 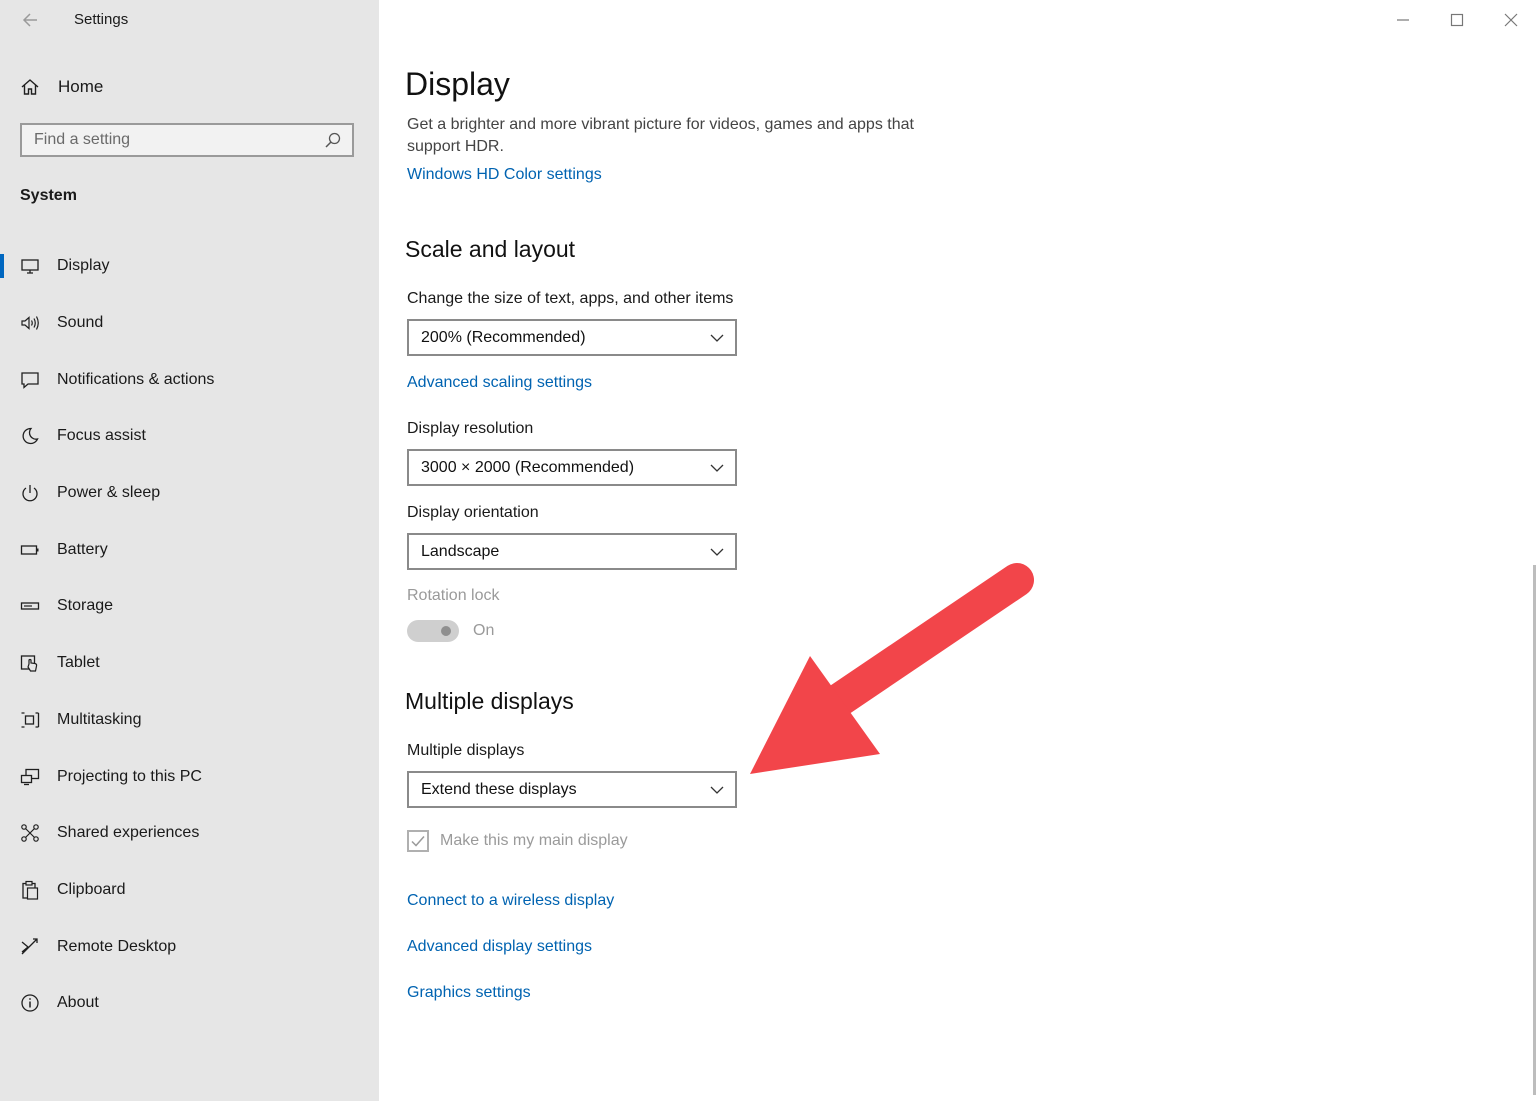 I want to click on sidebar-item-label: Multitasking, so click(x=99, y=719).